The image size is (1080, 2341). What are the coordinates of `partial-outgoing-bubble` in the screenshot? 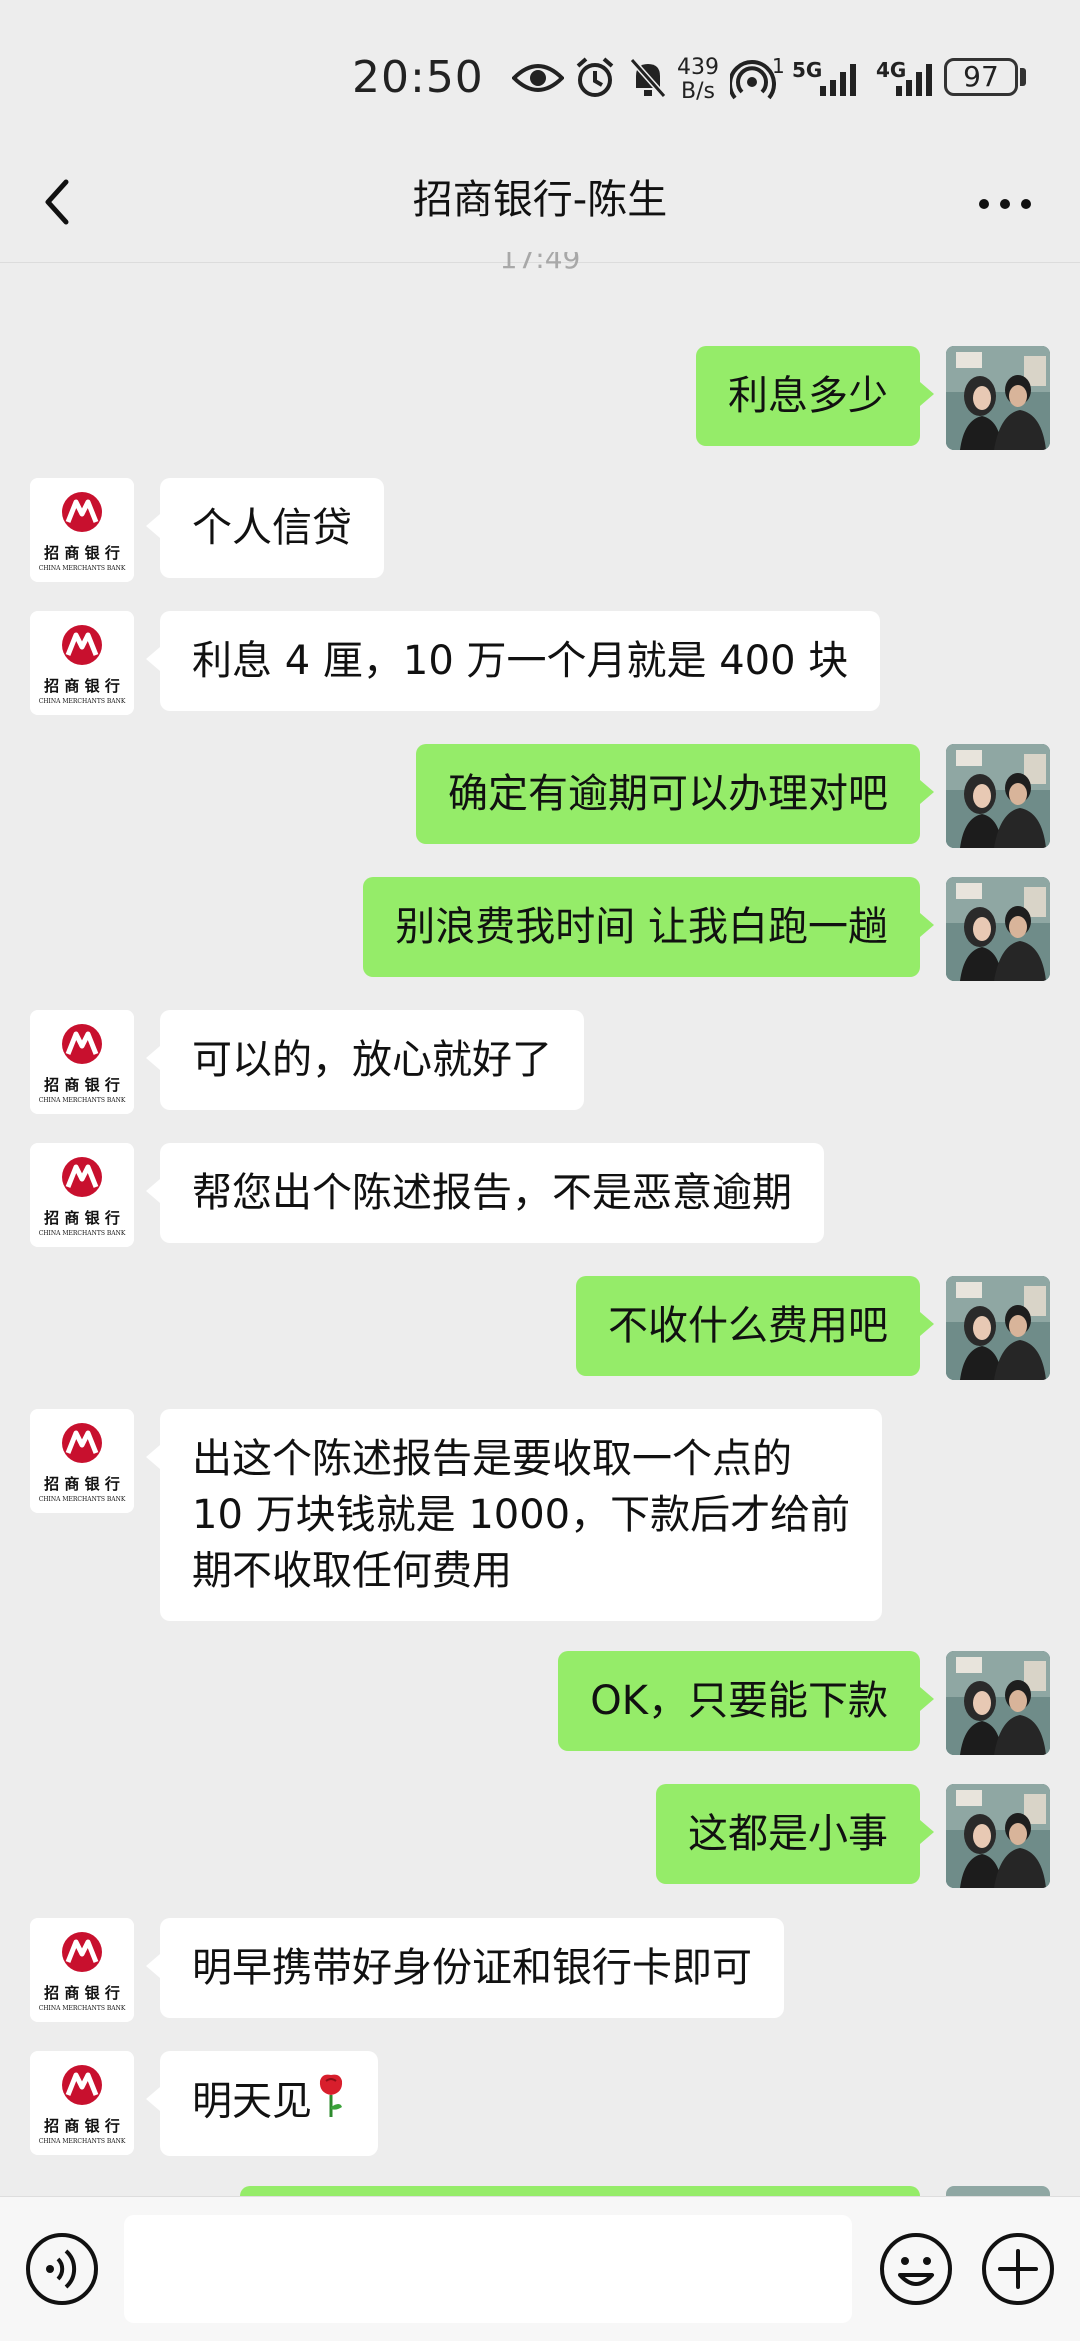 It's located at (580, 2191).